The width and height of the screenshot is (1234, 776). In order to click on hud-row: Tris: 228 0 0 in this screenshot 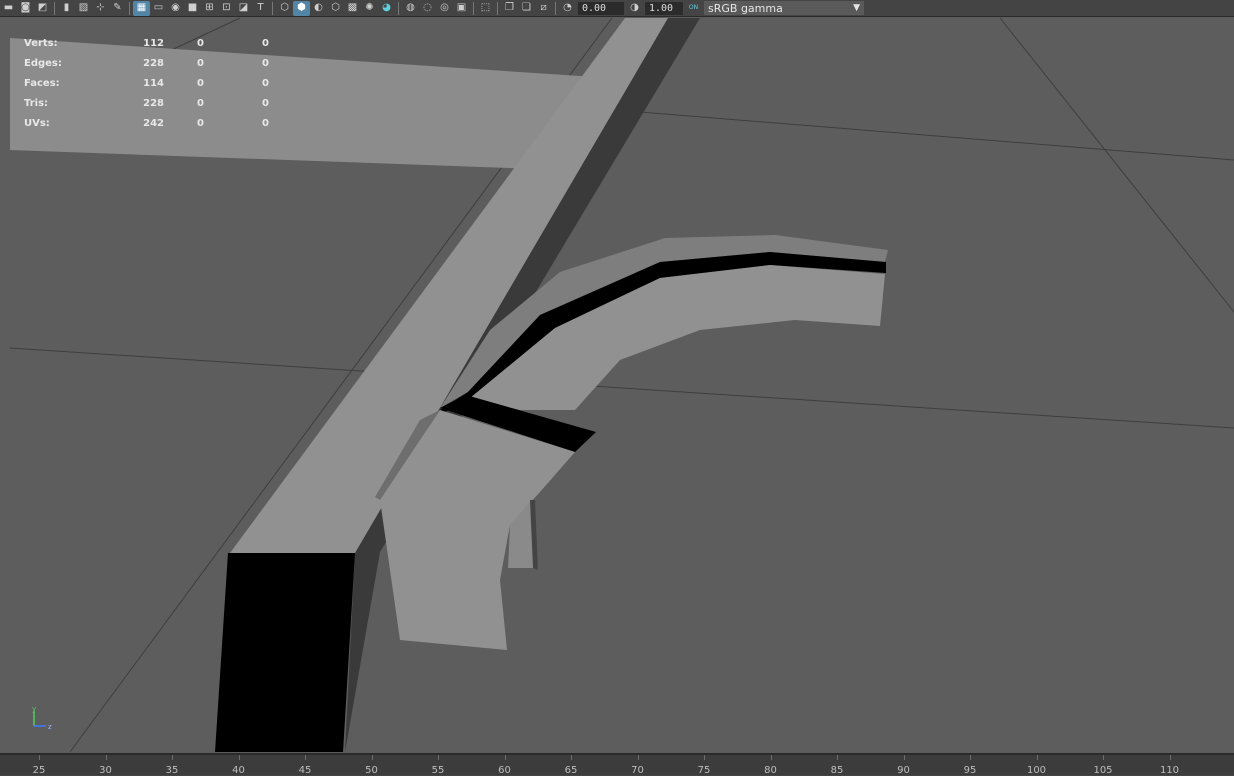, I will do `click(164, 108)`.